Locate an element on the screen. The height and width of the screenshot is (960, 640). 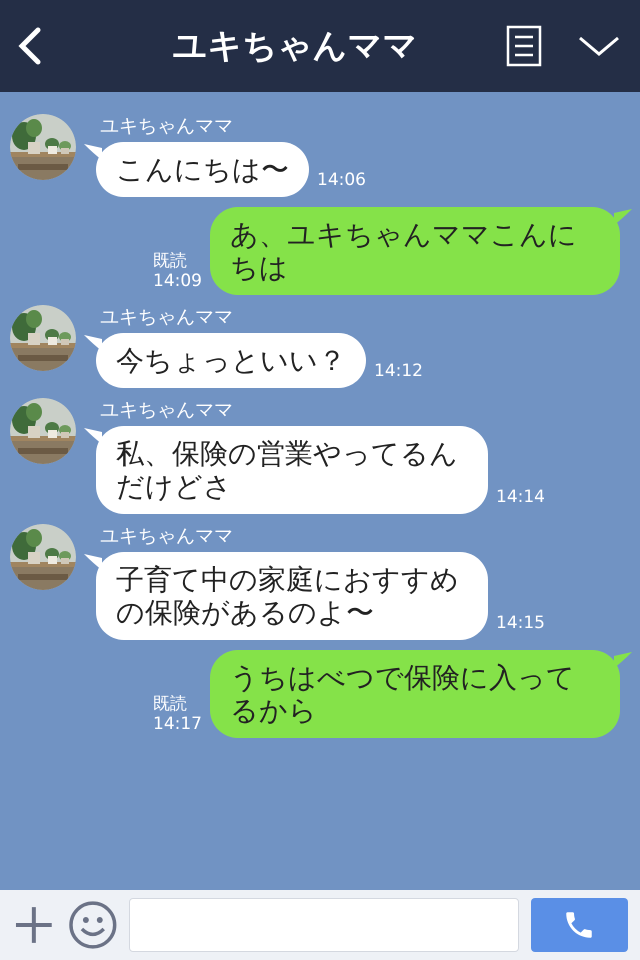
message-bubble: うちはべつで保険に入ってるから is located at coordinates (415, 694).